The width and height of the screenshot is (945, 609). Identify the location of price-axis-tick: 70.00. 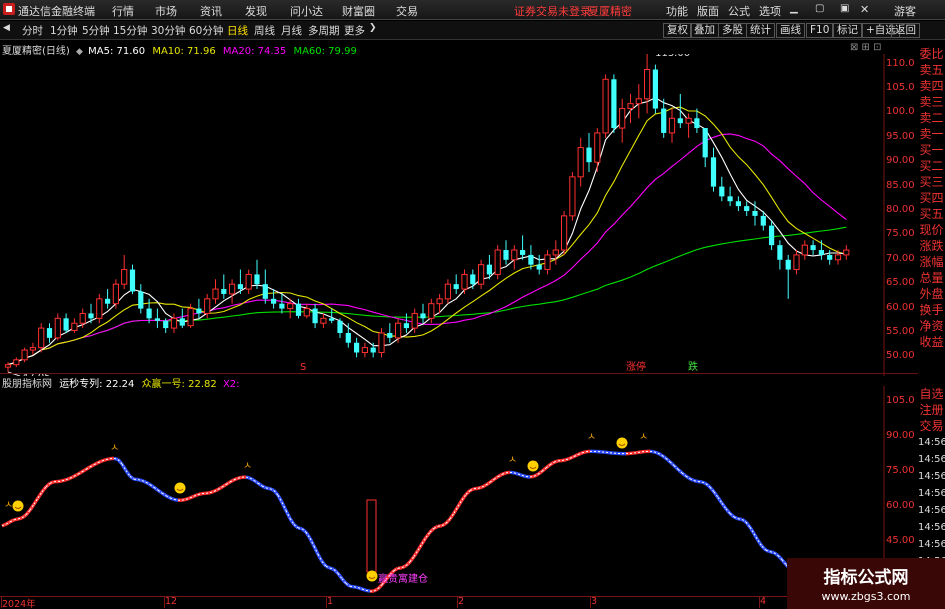
(900, 258).